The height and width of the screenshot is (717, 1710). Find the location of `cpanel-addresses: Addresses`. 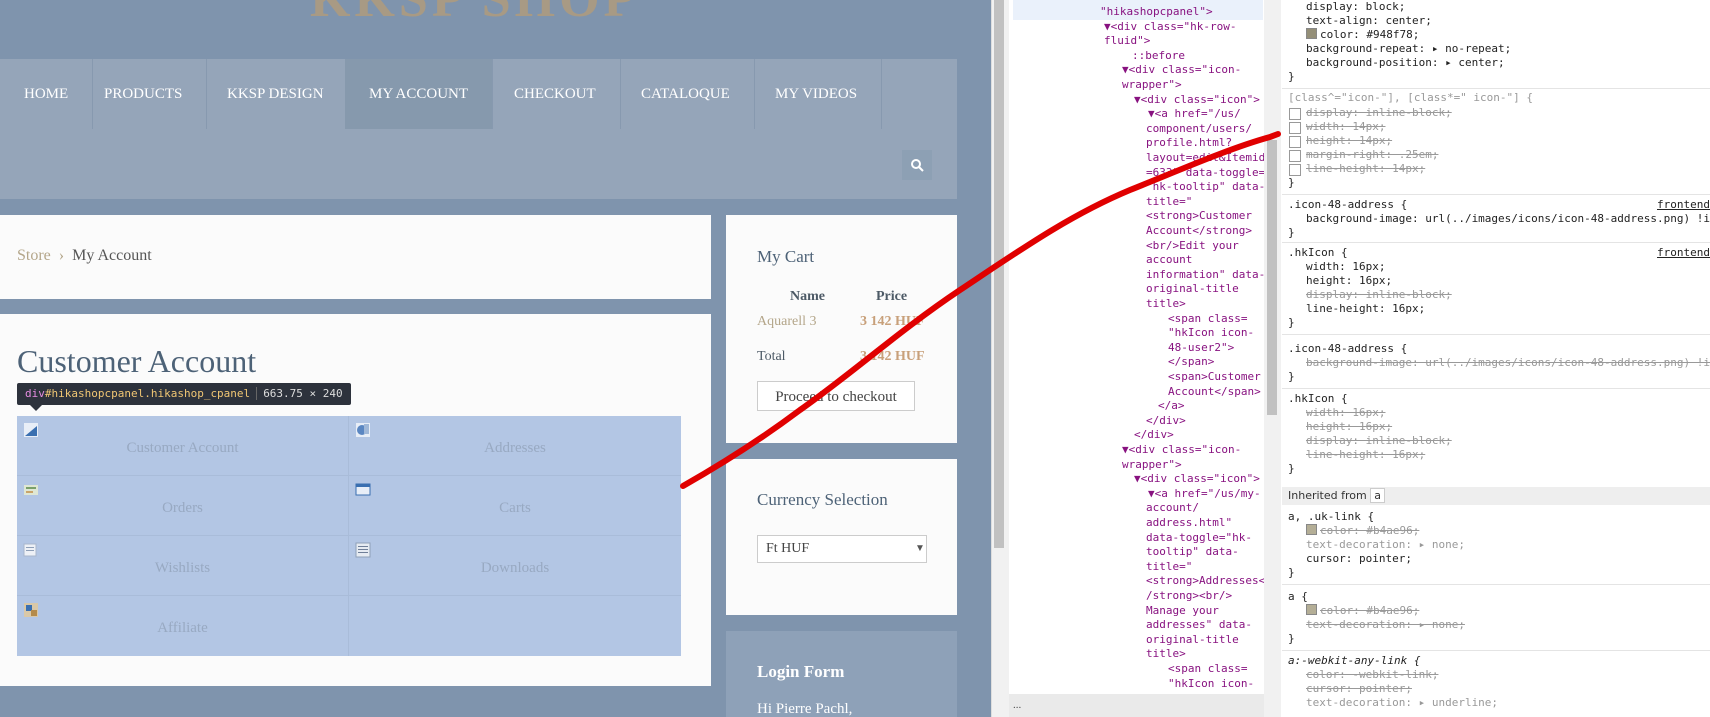

cpanel-addresses: Addresses is located at coordinates (515, 446).